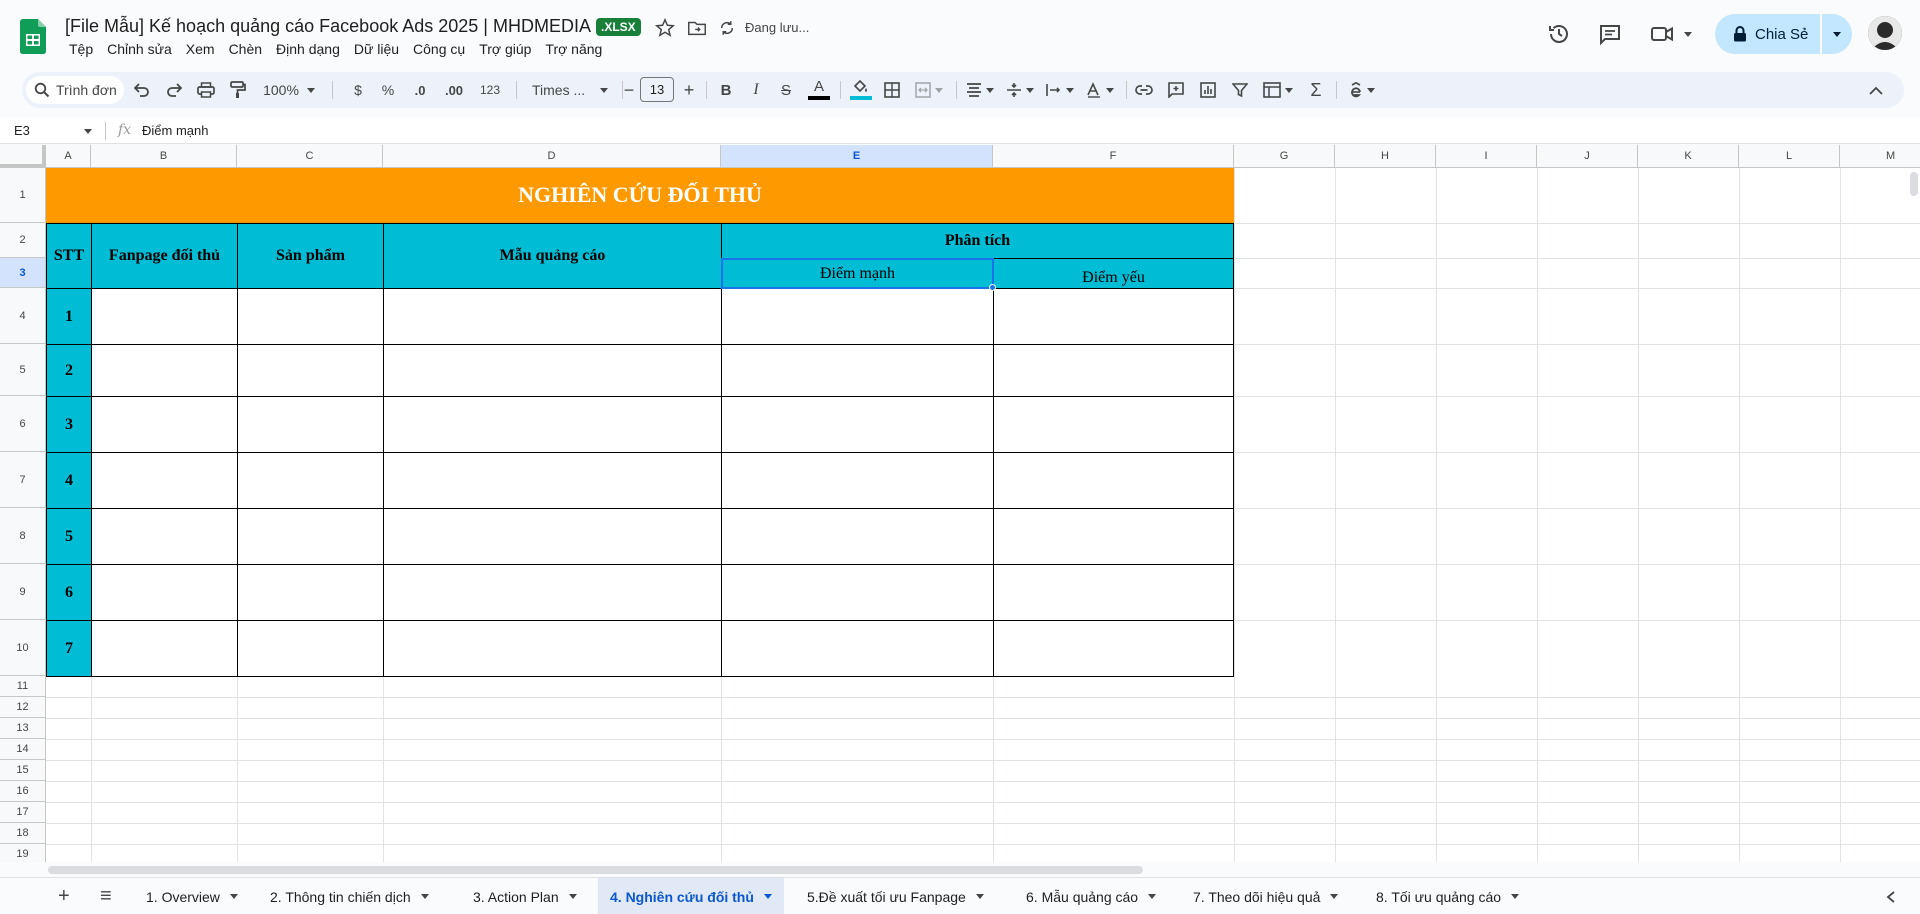 The height and width of the screenshot is (914, 1920). What do you see at coordinates (69, 592) in the screenshot?
I see `stt-cell: 6` at bounding box center [69, 592].